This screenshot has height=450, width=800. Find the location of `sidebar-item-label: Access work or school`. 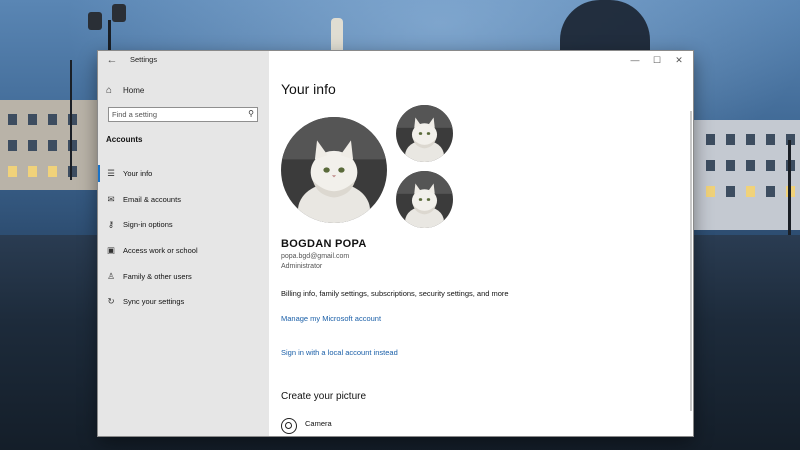

sidebar-item-label: Access work or school is located at coordinates (160, 251).